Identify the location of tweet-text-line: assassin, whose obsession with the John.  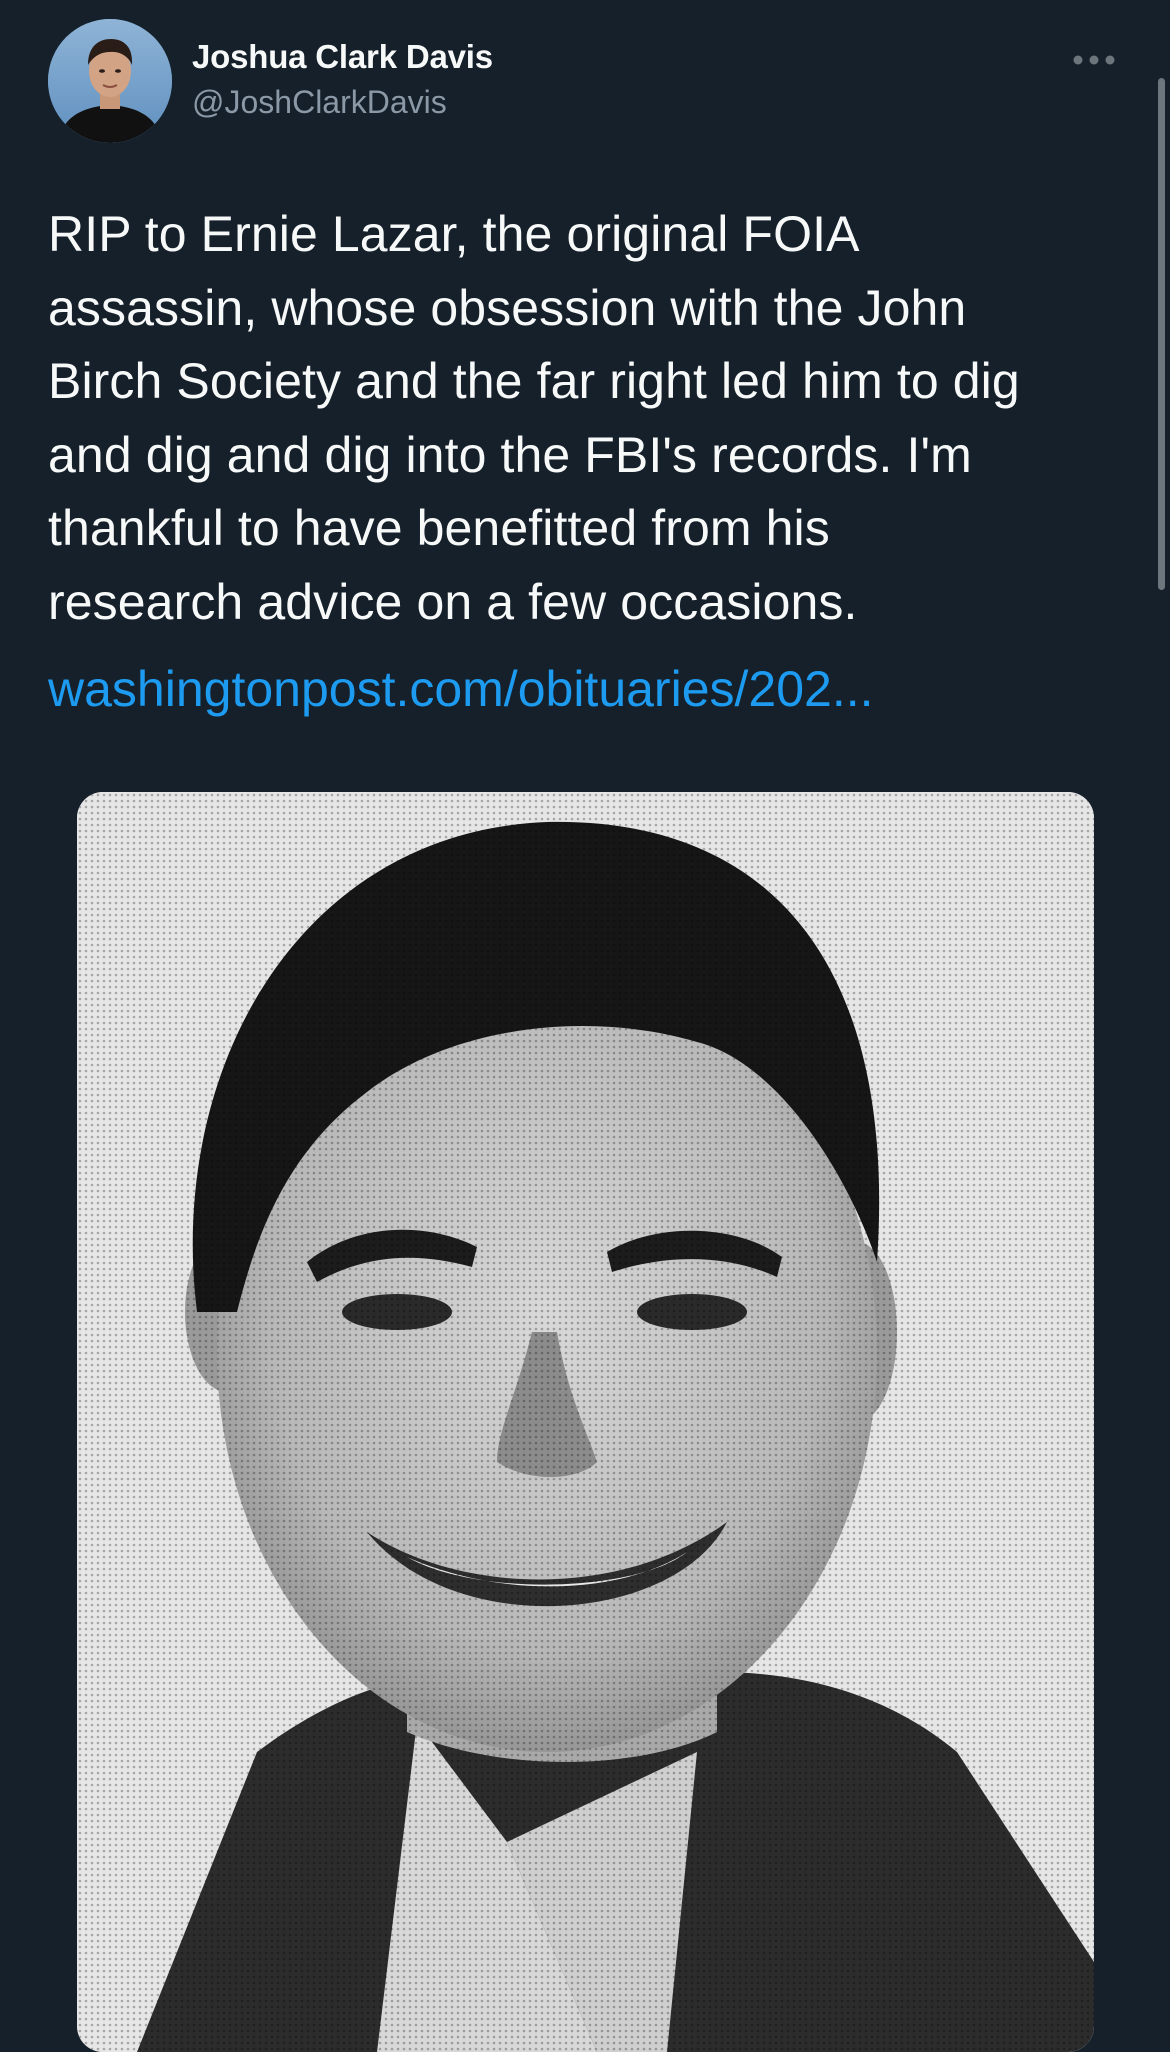
(507, 307).